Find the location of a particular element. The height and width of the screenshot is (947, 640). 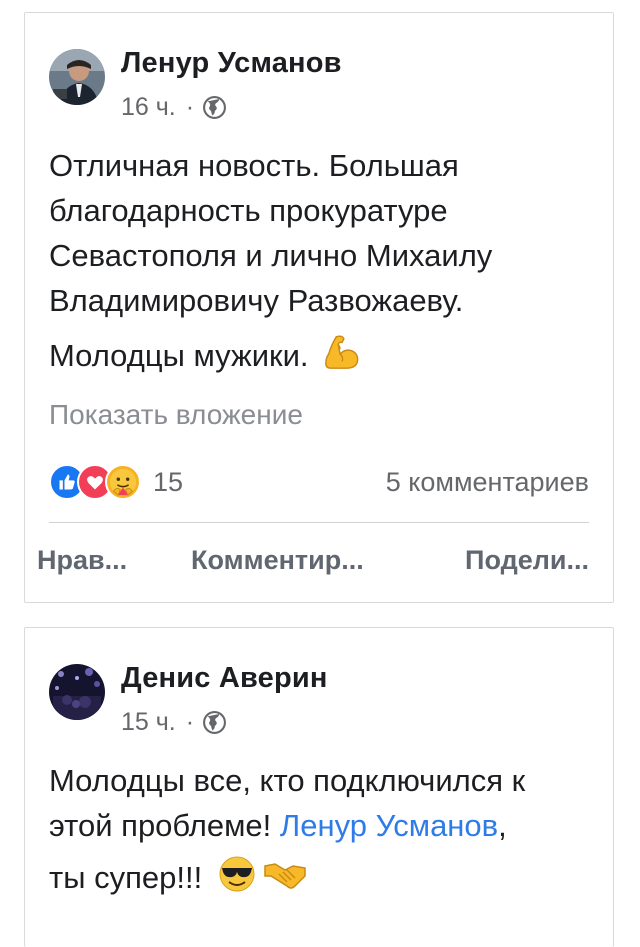

body-text-segment: этой проблеме! is located at coordinates (160, 825).